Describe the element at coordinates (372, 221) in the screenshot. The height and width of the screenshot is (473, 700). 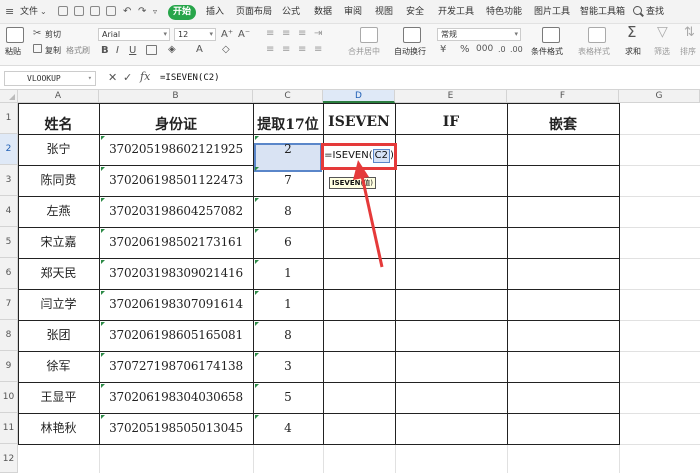
I see `arrow-shaft` at that location.